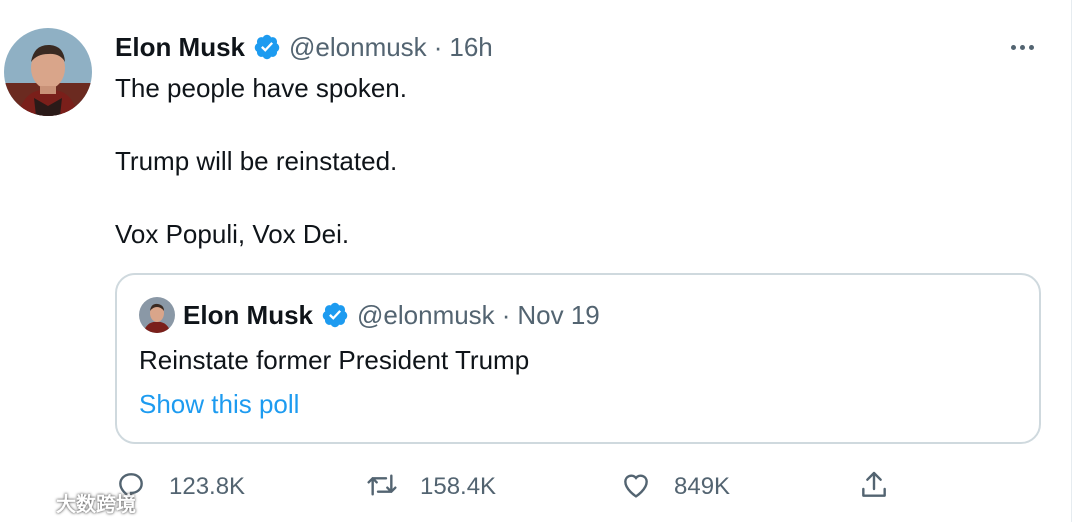 This screenshot has width=1080, height=522. Describe the element at coordinates (219, 404) in the screenshot. I see `show-poll-link: Show this poll` at that location.